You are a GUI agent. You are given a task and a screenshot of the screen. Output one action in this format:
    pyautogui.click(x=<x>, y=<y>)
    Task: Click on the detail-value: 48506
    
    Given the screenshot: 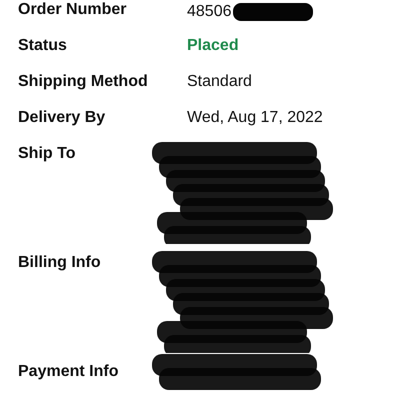 What is the action you would take?
    pyautogui.click(x=209, y=12)
    